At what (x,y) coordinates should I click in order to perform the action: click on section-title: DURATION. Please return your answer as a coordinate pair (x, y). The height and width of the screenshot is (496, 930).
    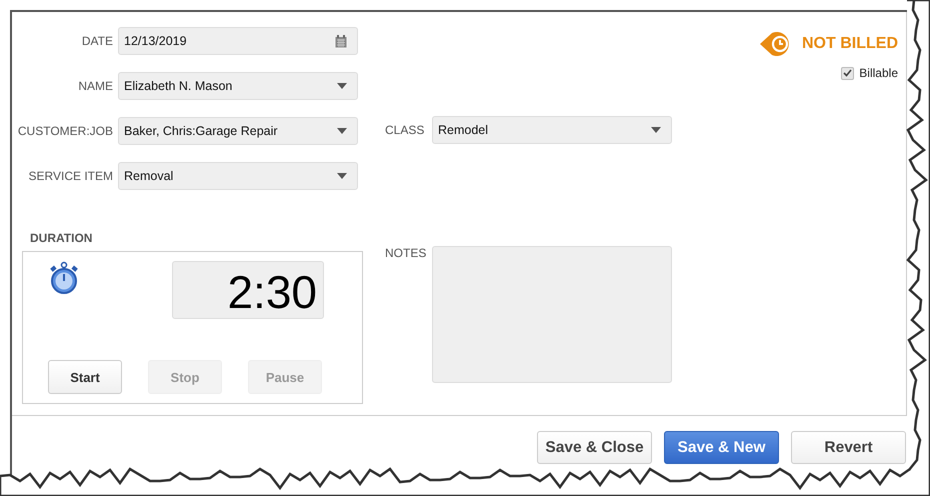
    Looking at the image, I should click on (62, 238).